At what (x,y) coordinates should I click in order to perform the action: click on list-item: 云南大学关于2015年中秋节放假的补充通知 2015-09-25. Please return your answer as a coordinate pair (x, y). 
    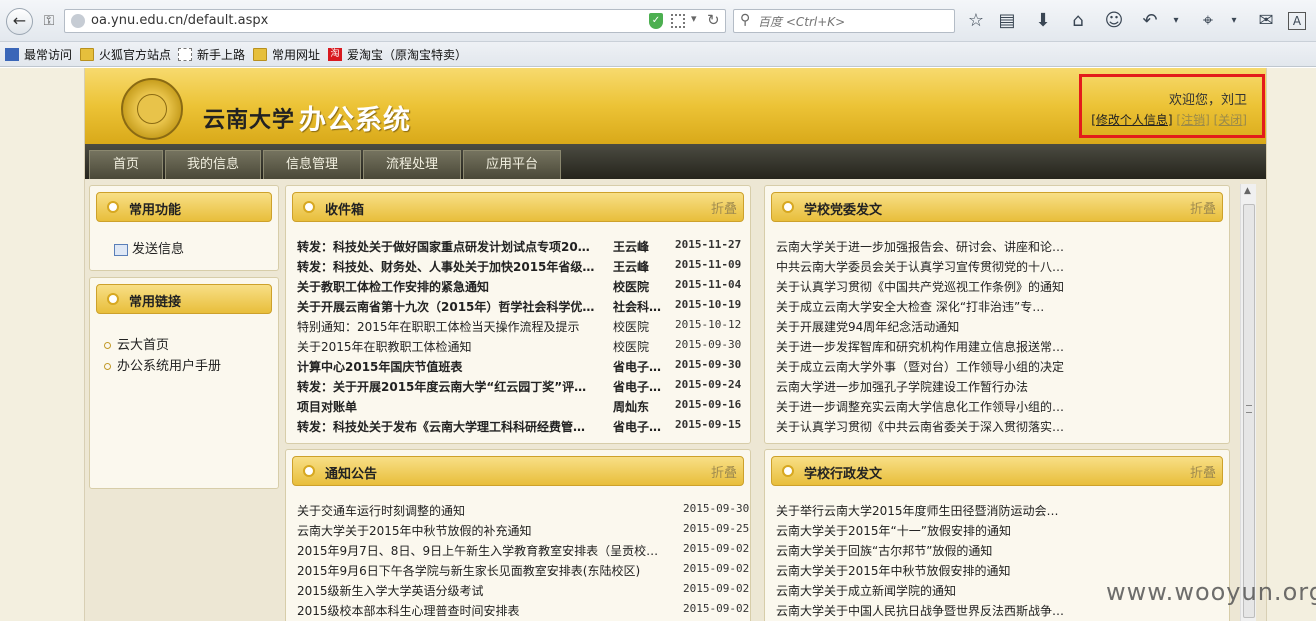
    Looking at the image, I should click on (523, 530).